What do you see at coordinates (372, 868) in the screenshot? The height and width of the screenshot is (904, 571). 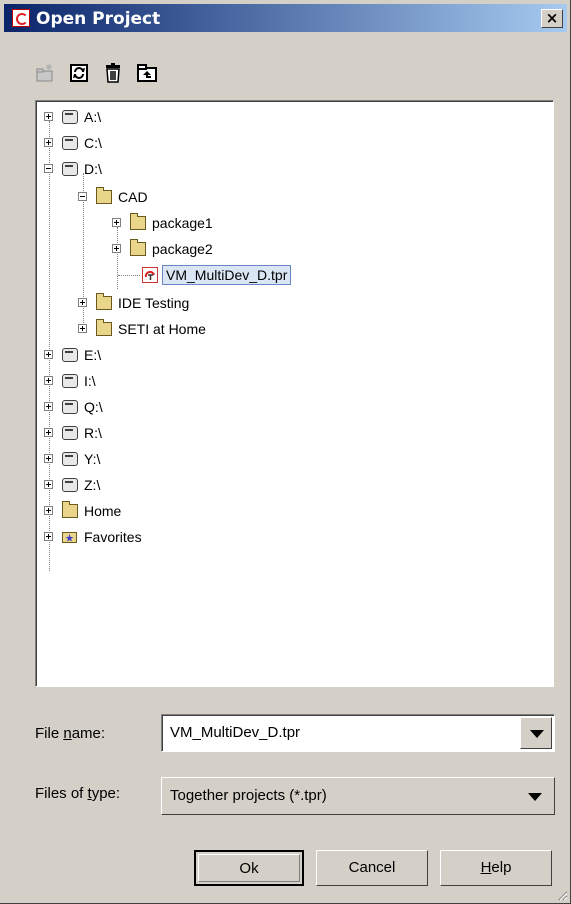 I see `cancel-button: Cancel` at bounding box center [372, 868].